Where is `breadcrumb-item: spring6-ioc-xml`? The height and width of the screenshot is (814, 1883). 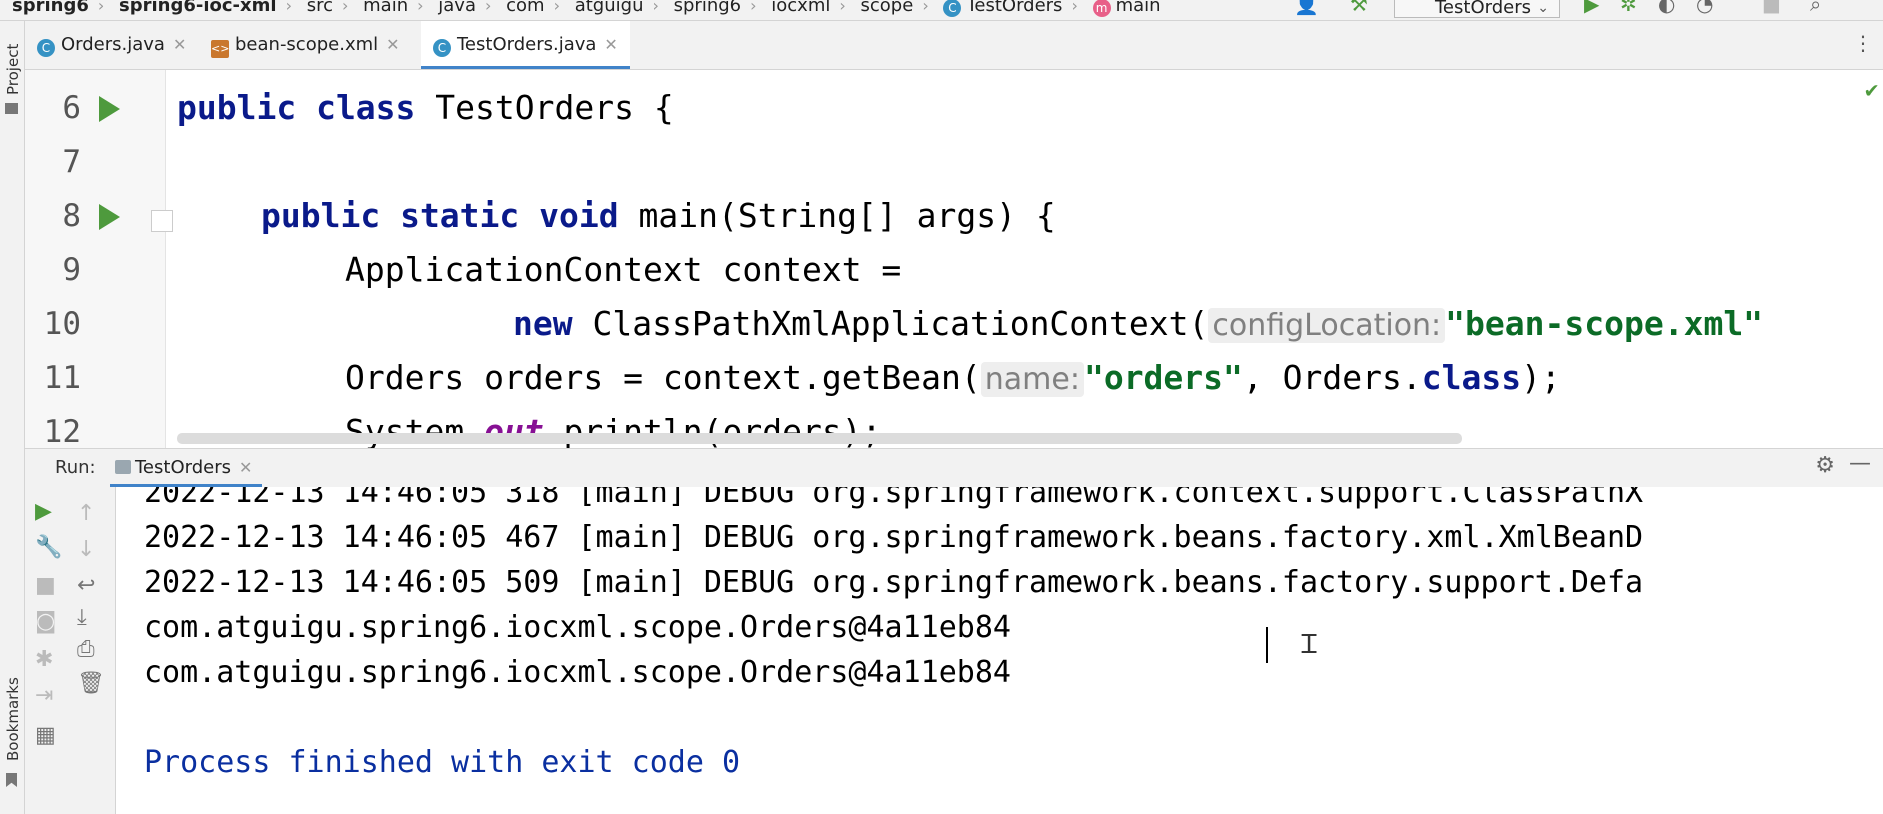 breadcrumb-item: spring6-ioc-xml is located at coordinates (198, 7).